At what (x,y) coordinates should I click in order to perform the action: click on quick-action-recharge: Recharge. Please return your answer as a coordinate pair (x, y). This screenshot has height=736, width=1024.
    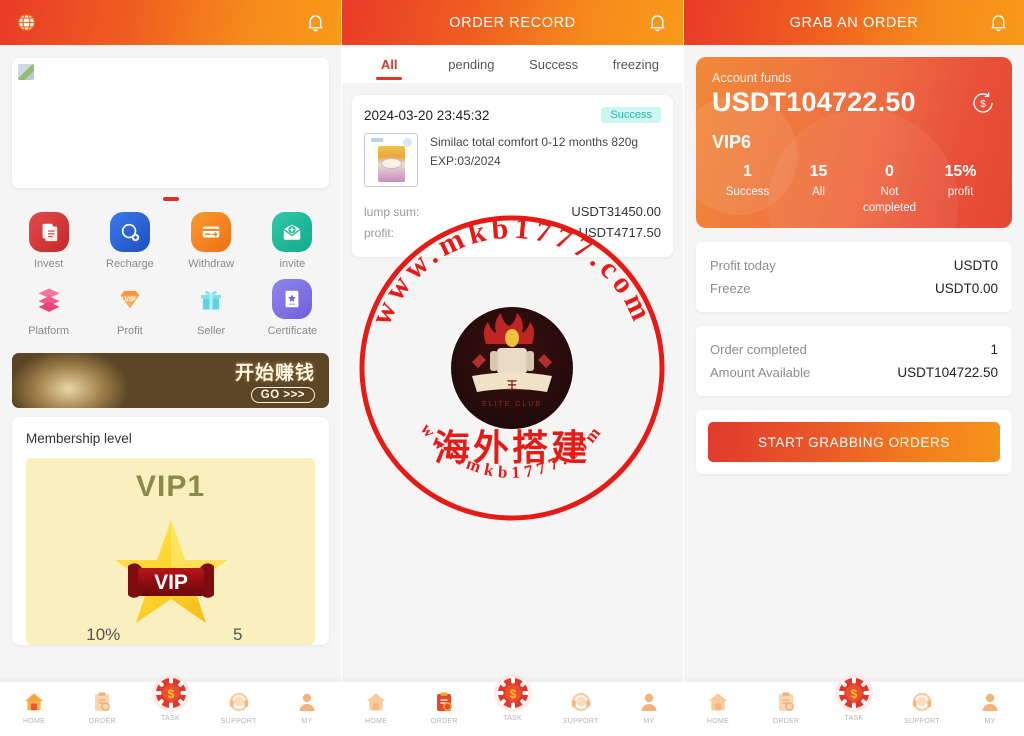
    Looking at the image, I should click on (129, 241).